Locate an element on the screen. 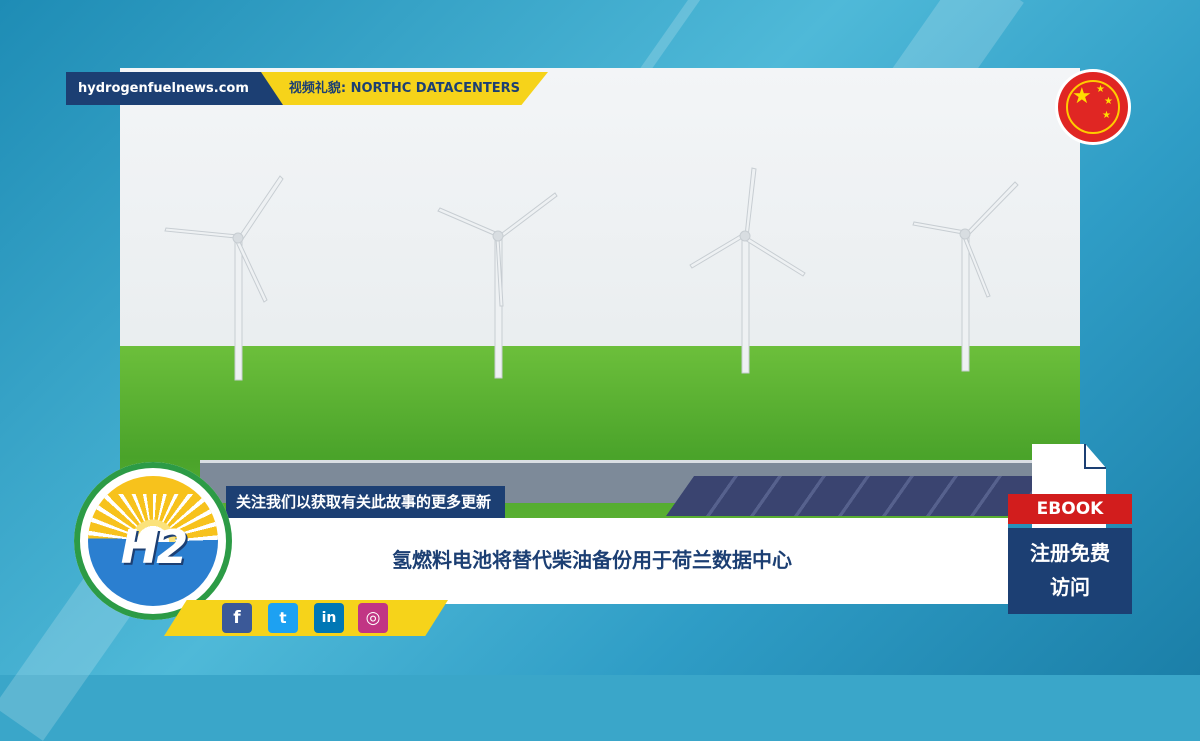 The height and width of the screenshot is (741, 1200). logo-text: H2 is located at coordinates (154, 547).